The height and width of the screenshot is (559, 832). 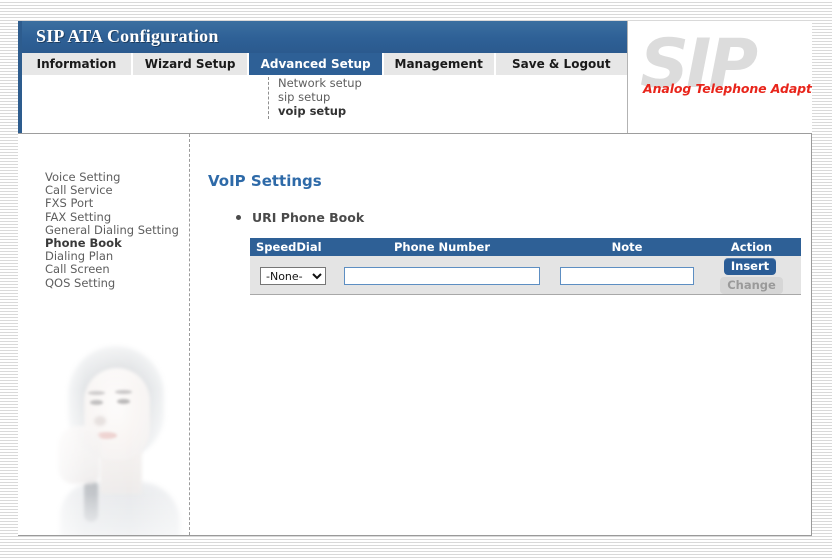 I want to click on change-button: Change, so click(x=751, y=285).